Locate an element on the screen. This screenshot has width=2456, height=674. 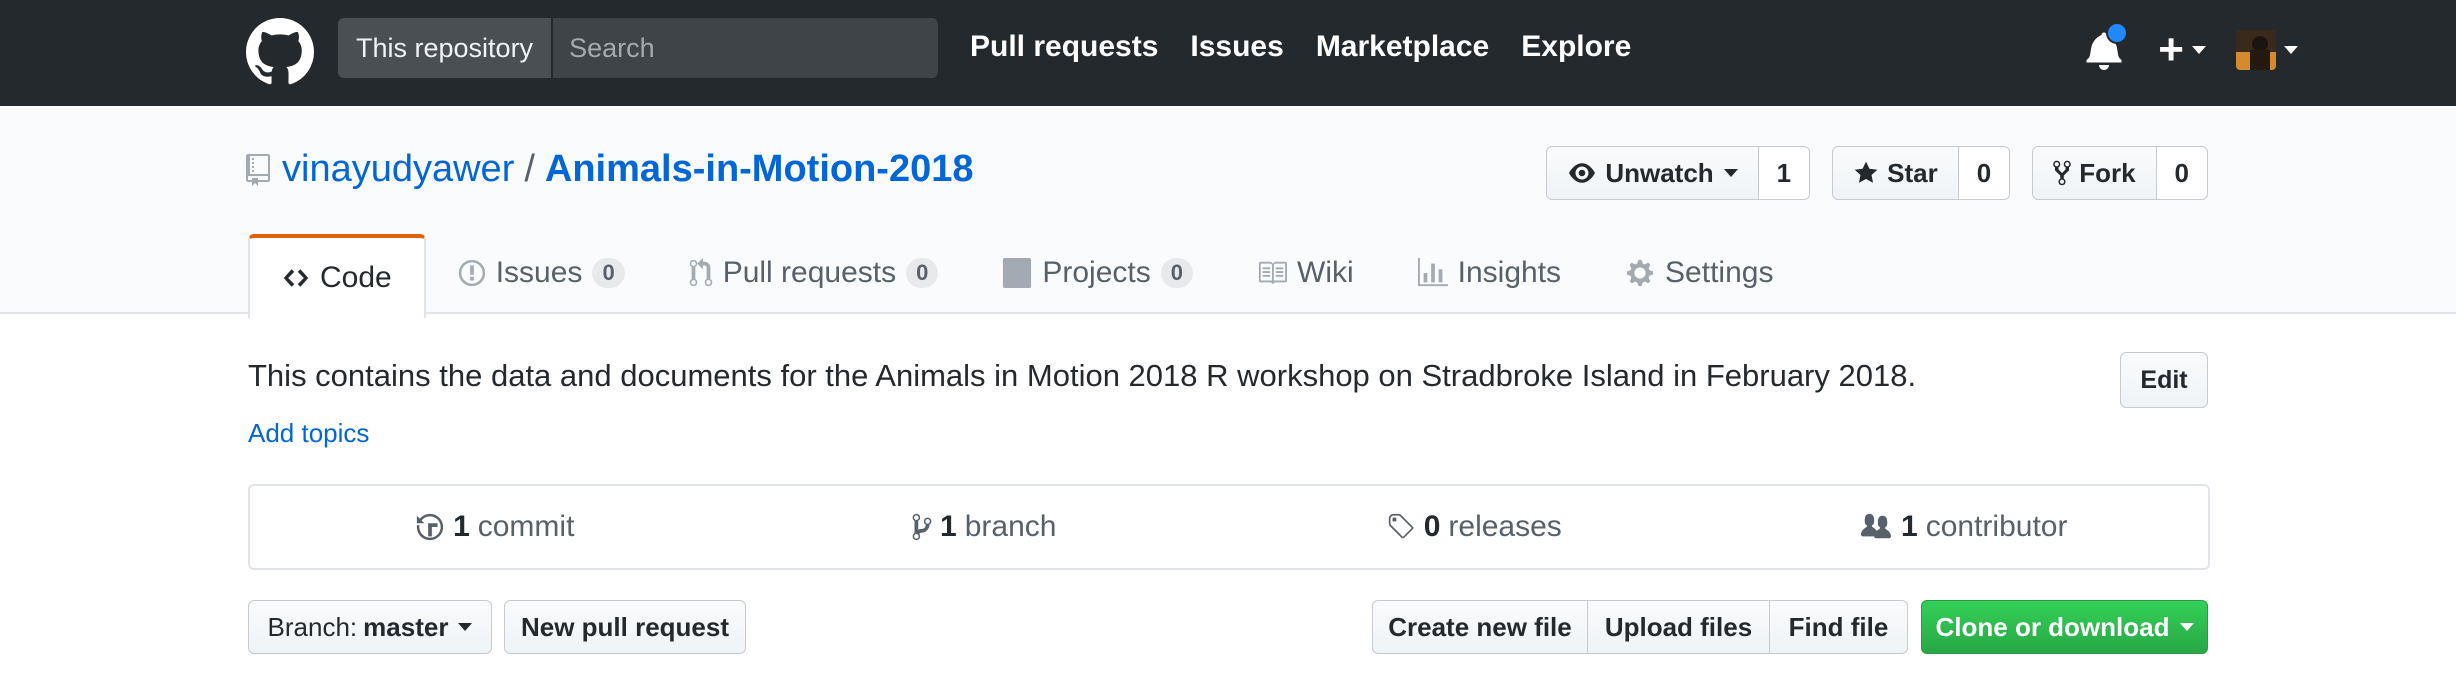
search-input is located at coordinates (745, 48).